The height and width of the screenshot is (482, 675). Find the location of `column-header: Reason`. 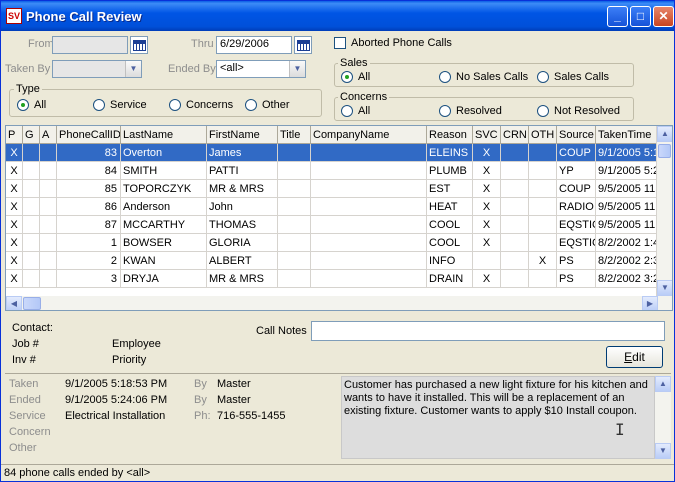

column-header: Reason is located at coordinates (450, 135).